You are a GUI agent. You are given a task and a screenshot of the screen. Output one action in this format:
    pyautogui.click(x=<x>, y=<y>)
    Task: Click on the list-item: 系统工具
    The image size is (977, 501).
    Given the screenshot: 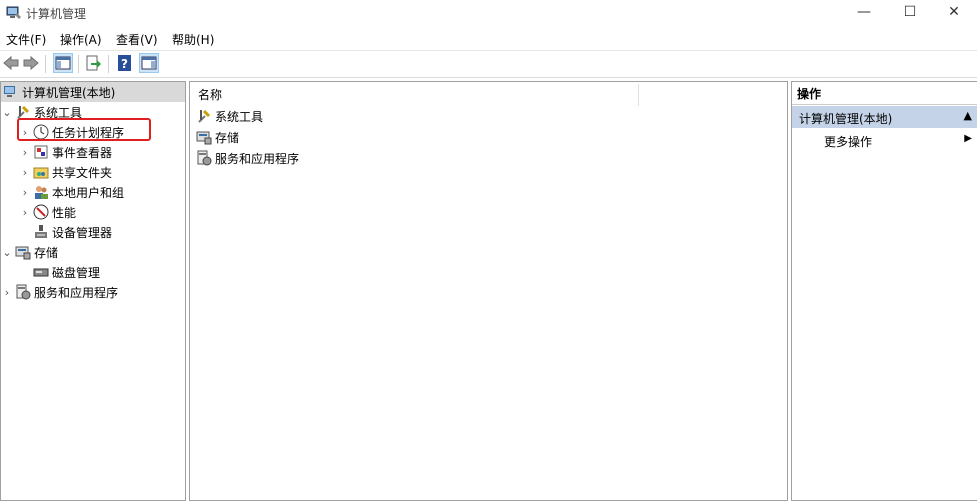 What is the action you would take?
    pyautogui.click(x=229, y=116)
    